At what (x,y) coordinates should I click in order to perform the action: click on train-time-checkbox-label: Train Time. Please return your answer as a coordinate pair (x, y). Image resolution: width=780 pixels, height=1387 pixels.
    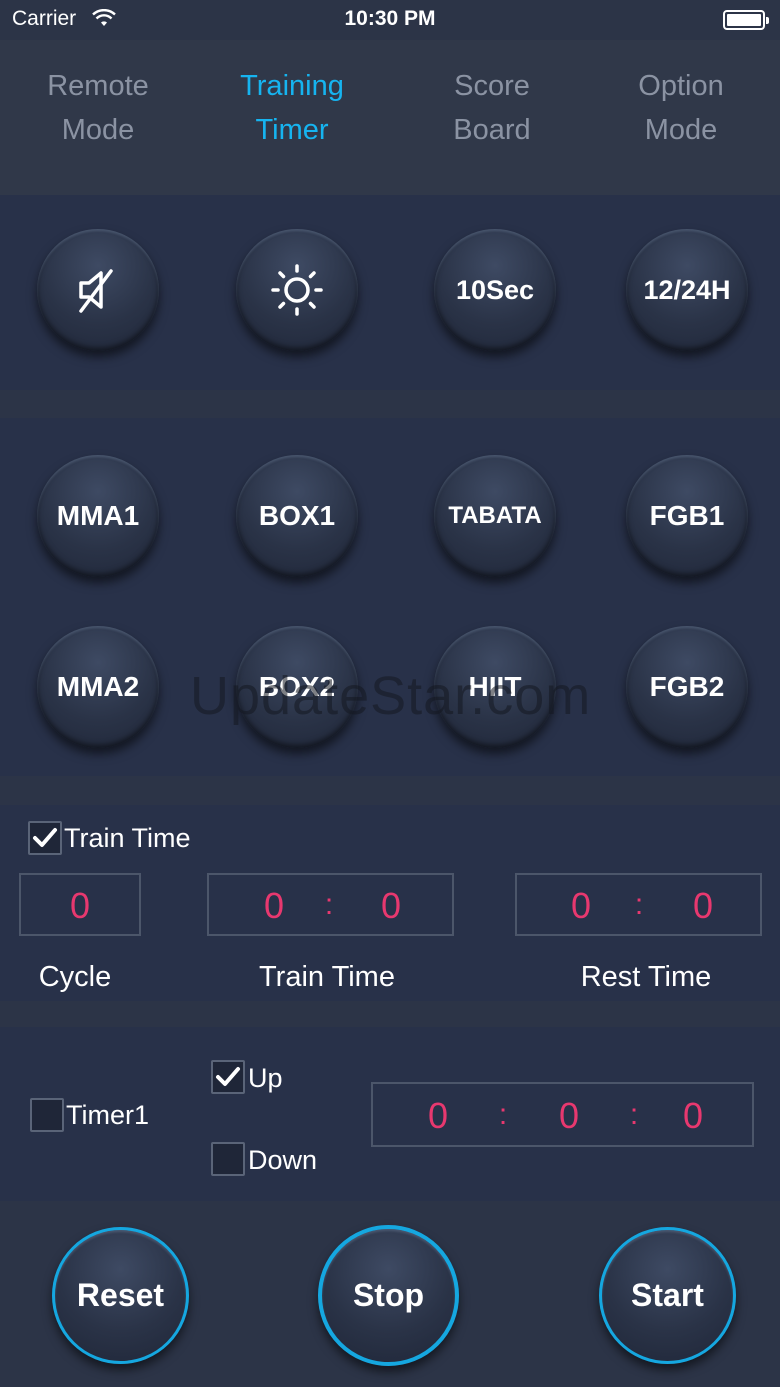
    Looking at the image, I should click on (127, 838).